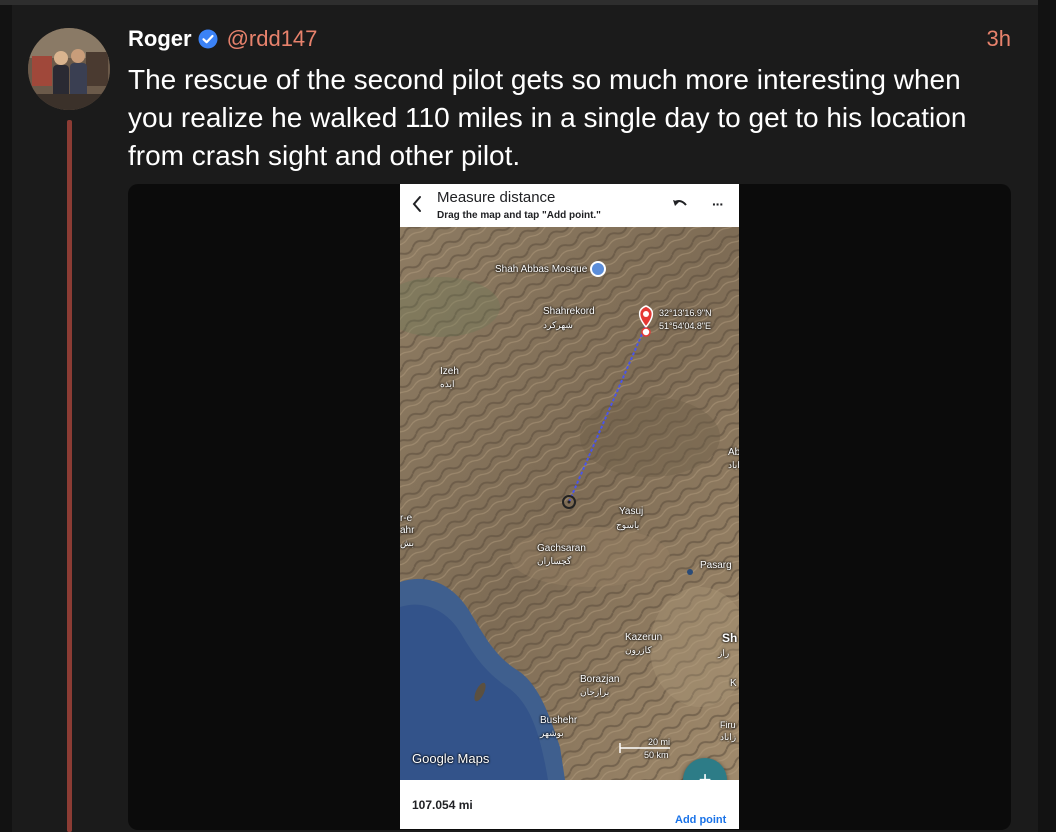 Image resolution: width=1056 pixels, height=832 pixels. Describe the element at coordinates (552, 733) in the screenshot. I see `map-label-bushehr-fa: بوشهر` at that location.